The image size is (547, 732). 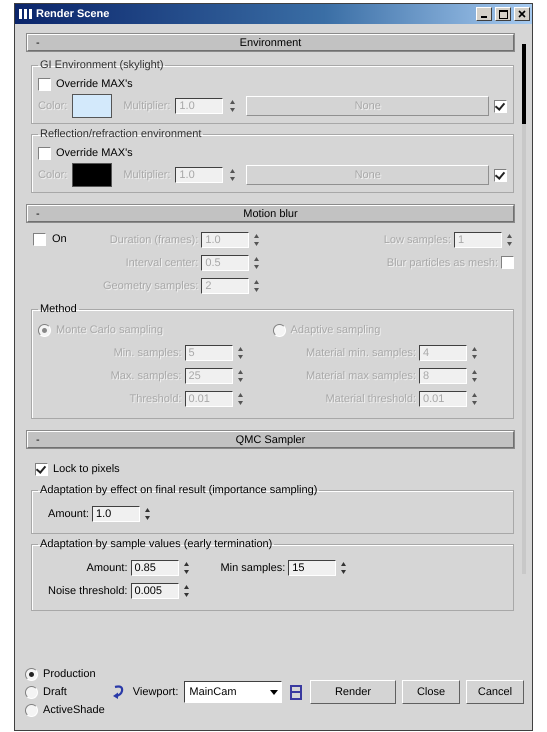 I want to click on viewport-dropdown: MainCam, so click(x=233, y=692).